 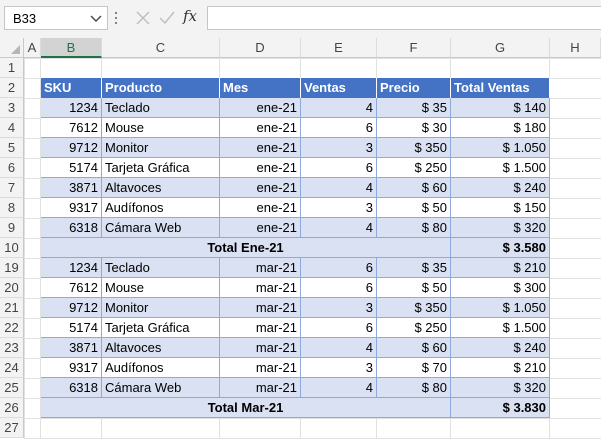 What do you see at coordinates (500, 88) in the screenshot?
I see `table-header-total-ventas: Total Ventas` at bounding box center [500, 88].